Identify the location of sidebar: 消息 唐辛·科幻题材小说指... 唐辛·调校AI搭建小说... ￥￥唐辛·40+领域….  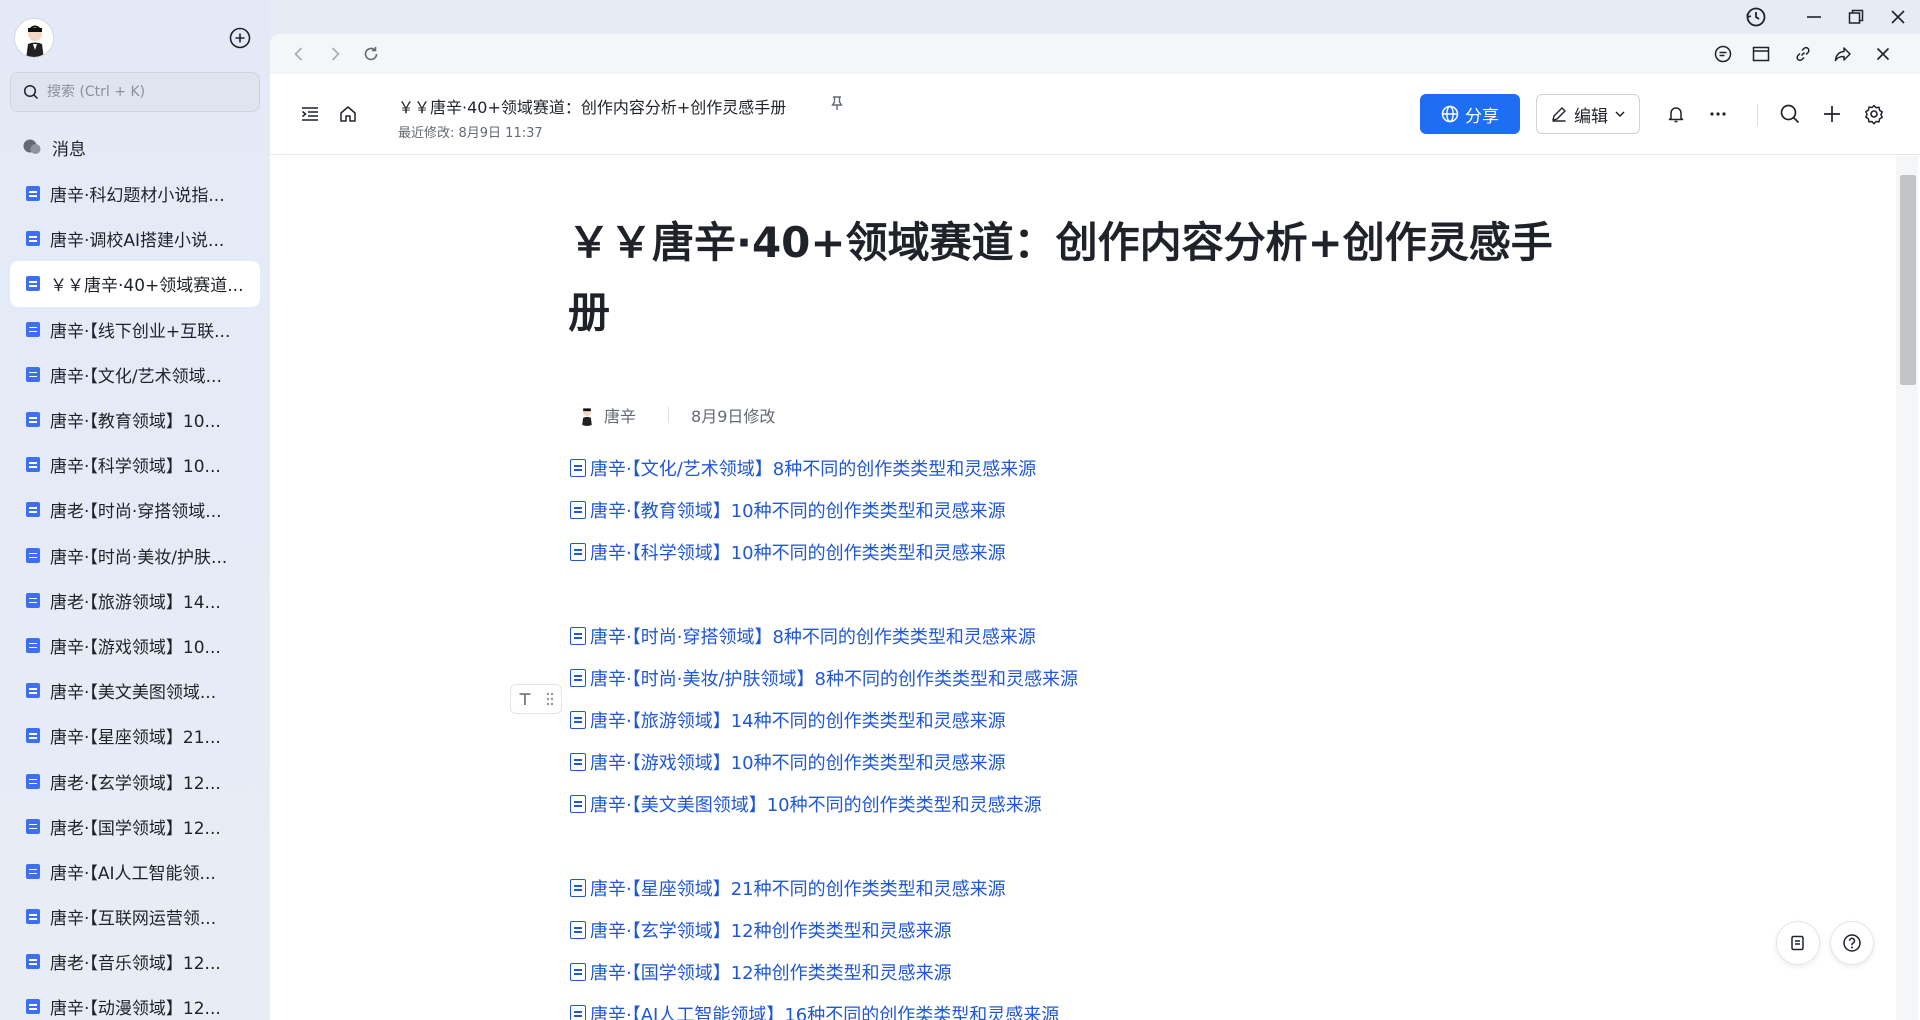
(135, 510).